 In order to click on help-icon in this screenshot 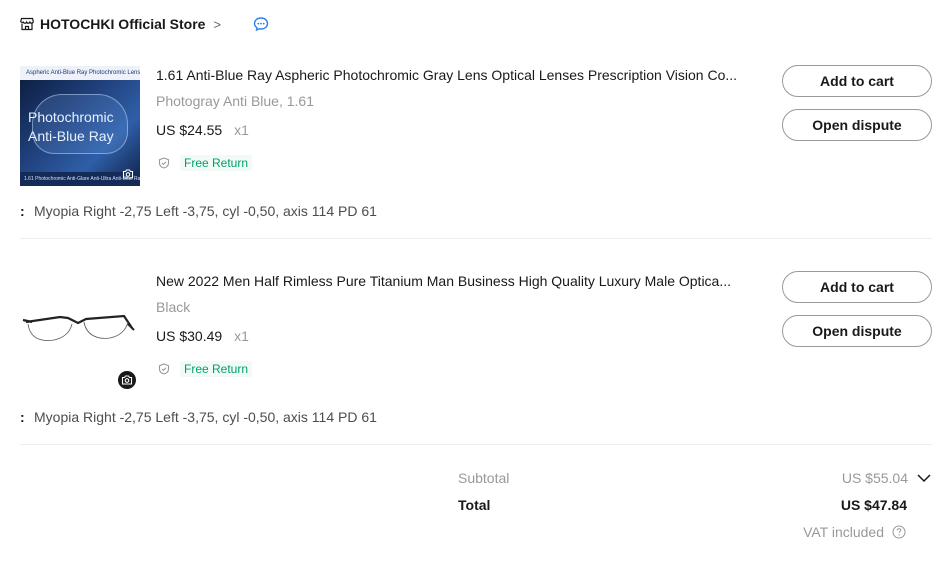, I will do `click(899, 532)`.